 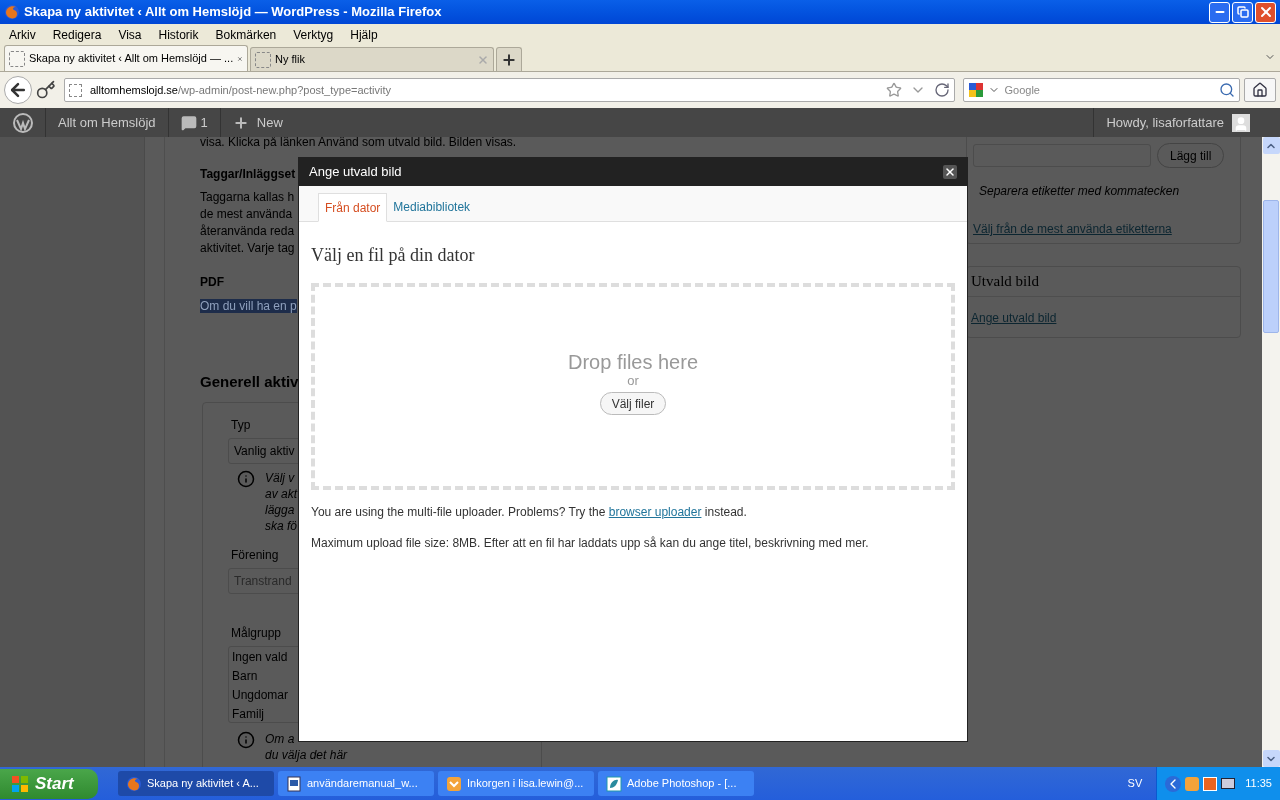 What do you see at coordinates (280, 477) in the screenshot?
I see `help-text: Välj v` at bounding box center [280, 477].